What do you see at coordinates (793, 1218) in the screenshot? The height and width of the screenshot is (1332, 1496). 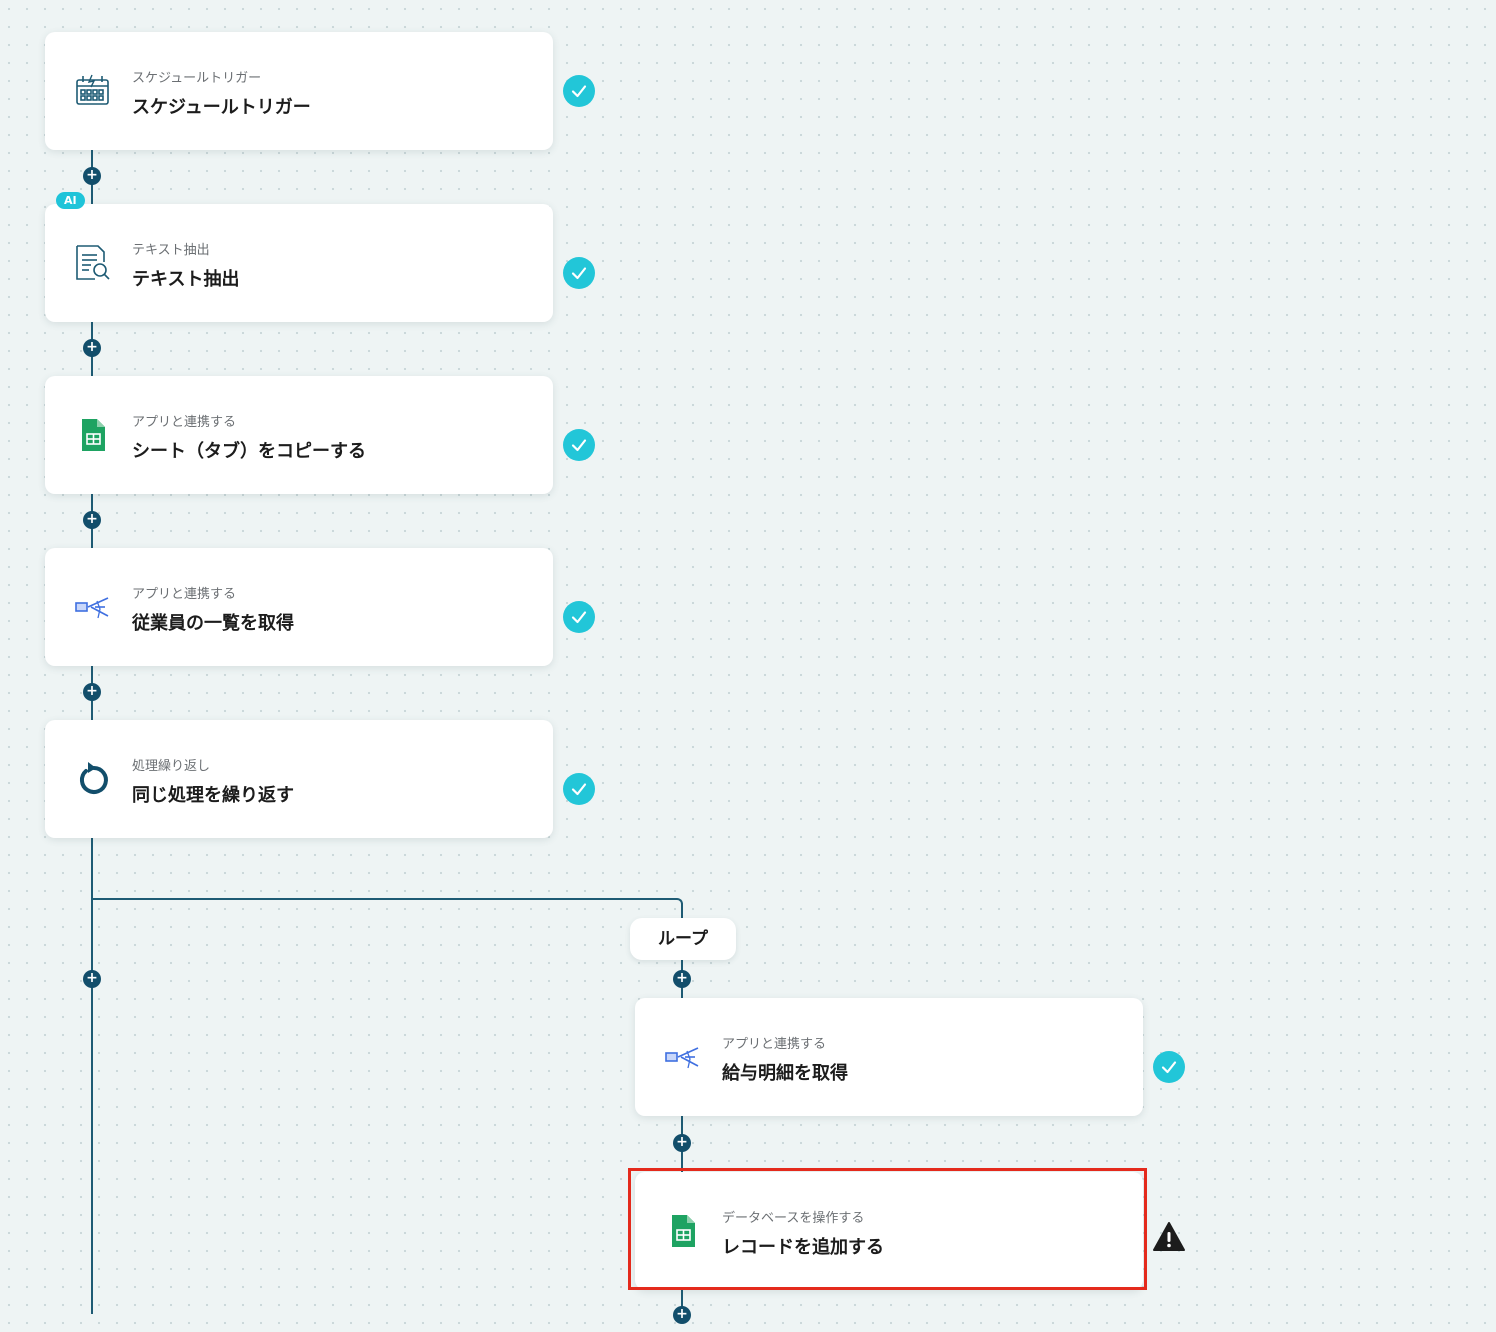 I see `step-subtitle: データベースを操作する` at bounding box center [793, 1218].